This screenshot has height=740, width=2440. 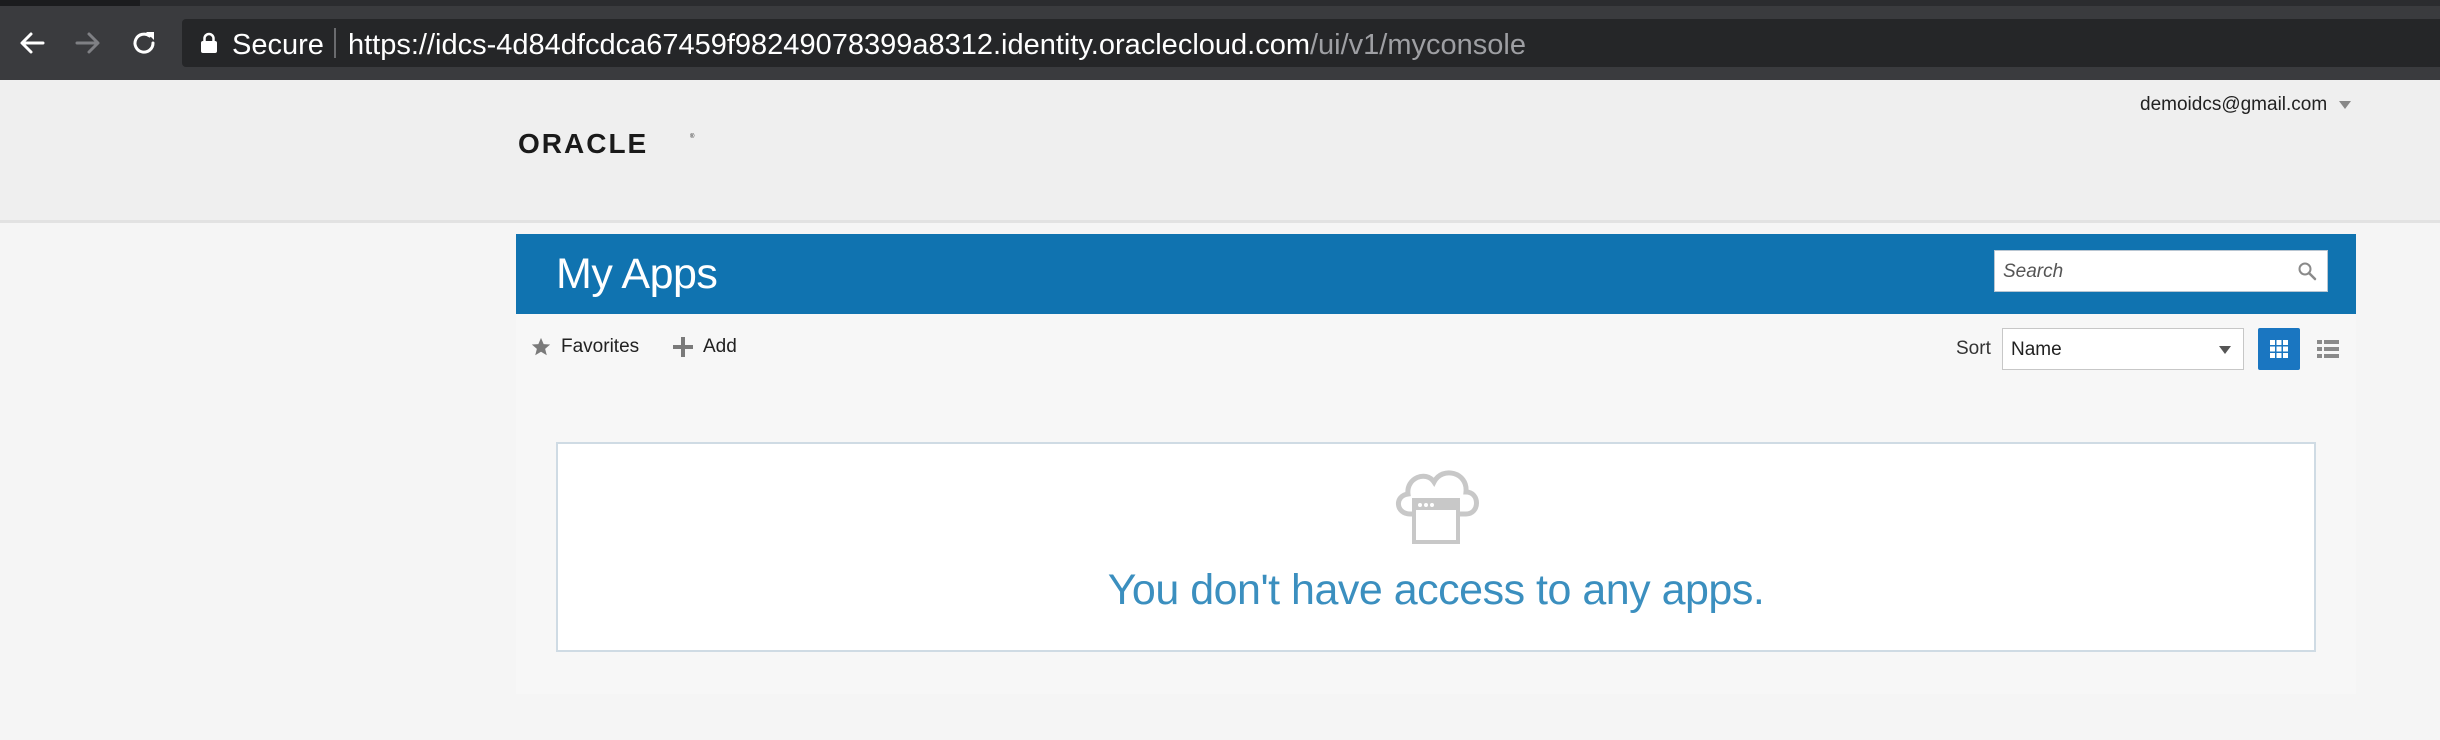 I want to click on page-title: My Apps, so click(x=637, y=274).